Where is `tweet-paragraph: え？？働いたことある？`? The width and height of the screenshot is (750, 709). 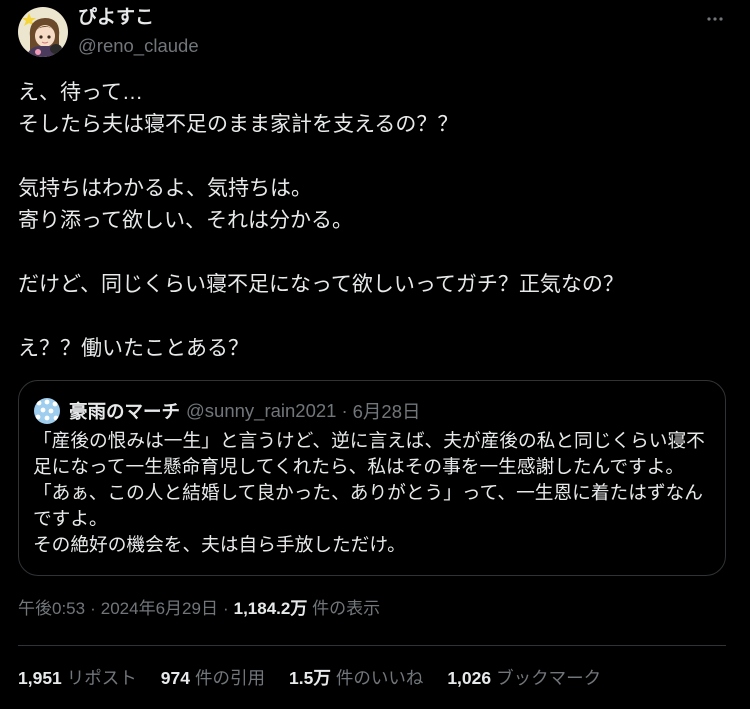
tweet-paragraph: え？？働いたことある？ is located at coordinates (372, 349).